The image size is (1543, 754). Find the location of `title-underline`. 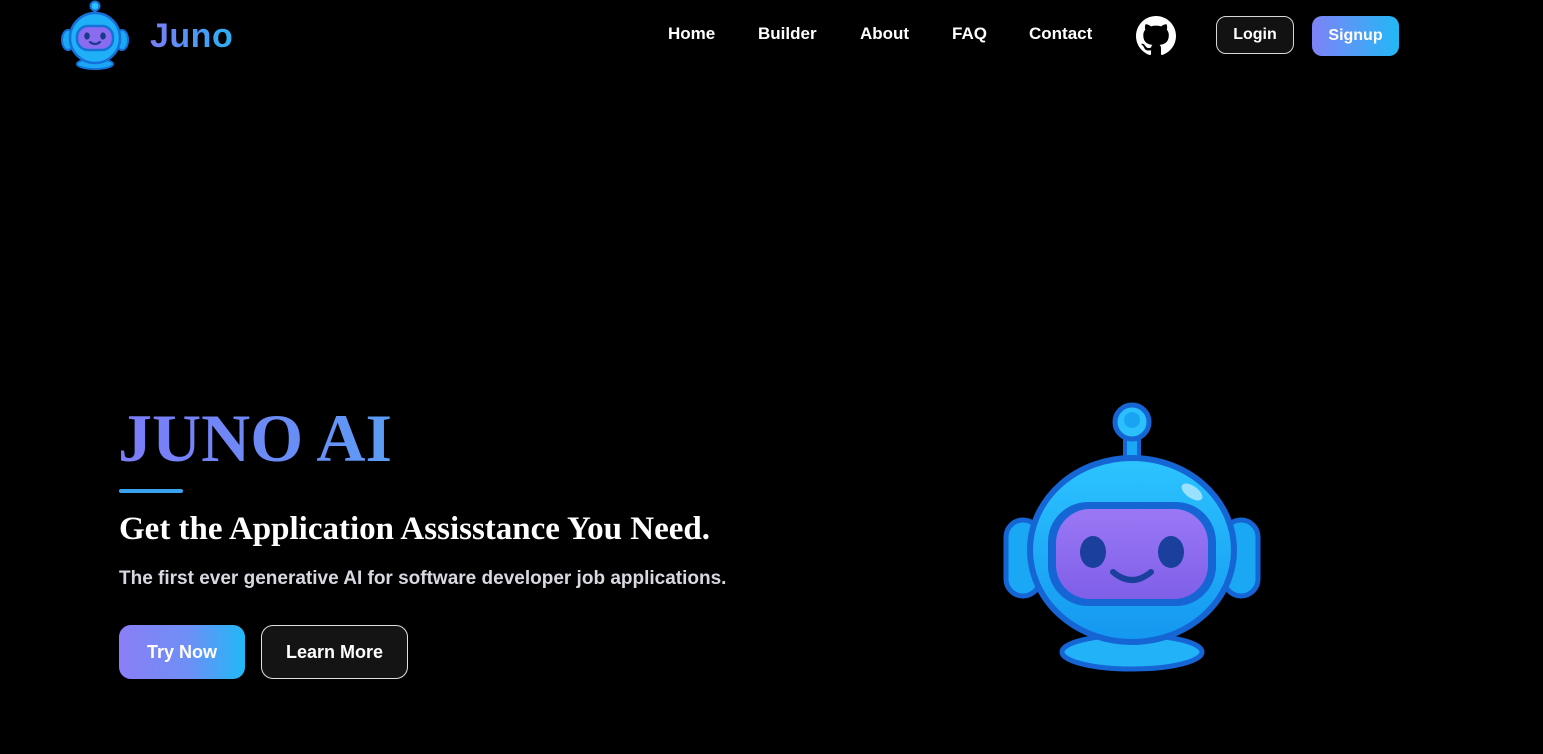

title-underline is located at coordinates (151, 491).